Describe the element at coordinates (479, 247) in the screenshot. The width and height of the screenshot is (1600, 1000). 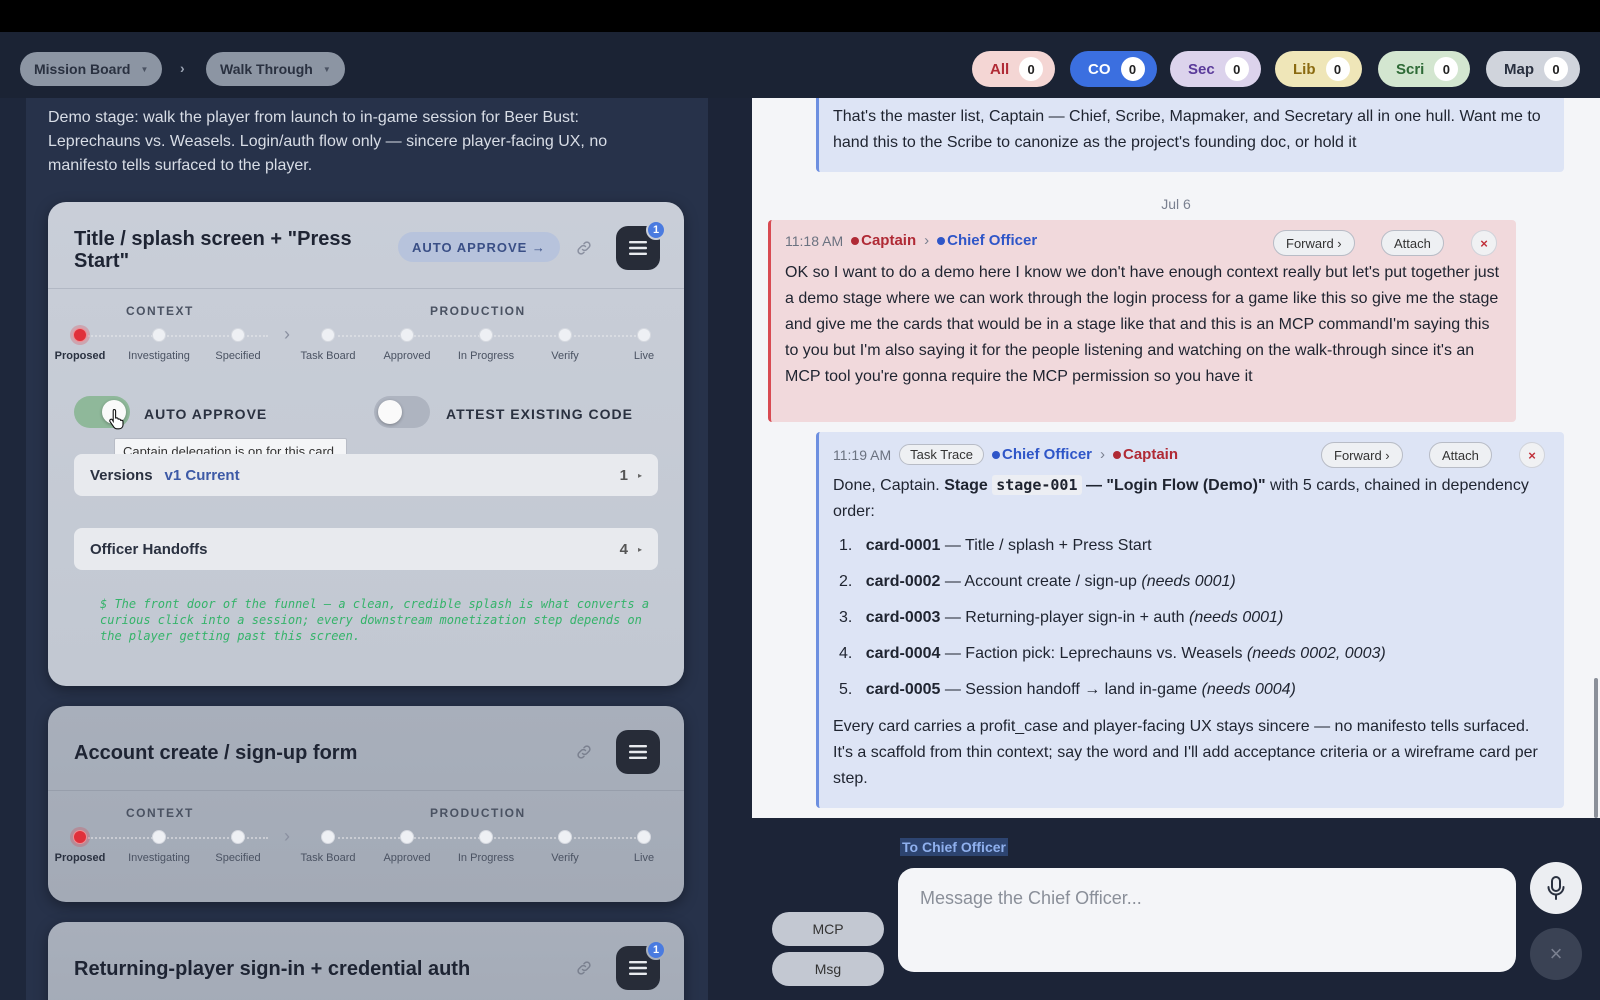
I see `auto-approve-button: AUTO APPROVE →` at that location.